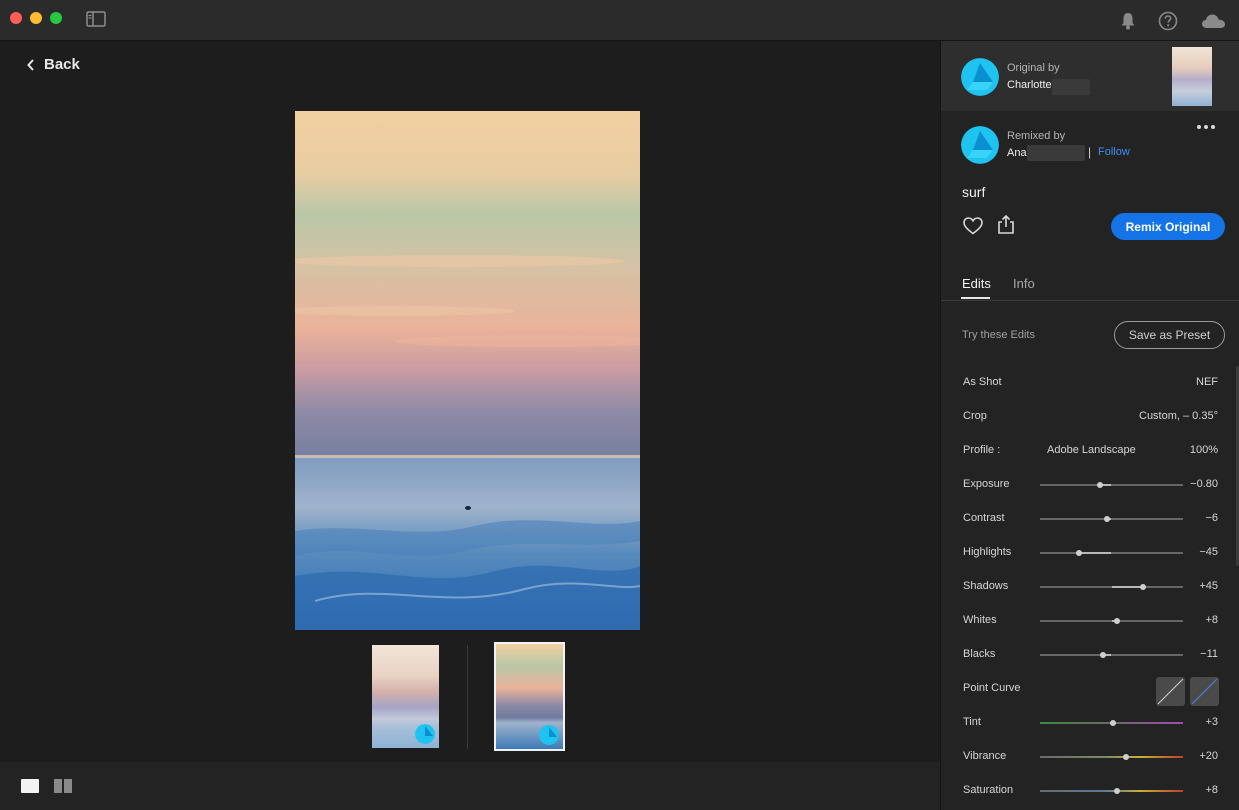  I want to click on edit-label: Whites, so click(980, 620).